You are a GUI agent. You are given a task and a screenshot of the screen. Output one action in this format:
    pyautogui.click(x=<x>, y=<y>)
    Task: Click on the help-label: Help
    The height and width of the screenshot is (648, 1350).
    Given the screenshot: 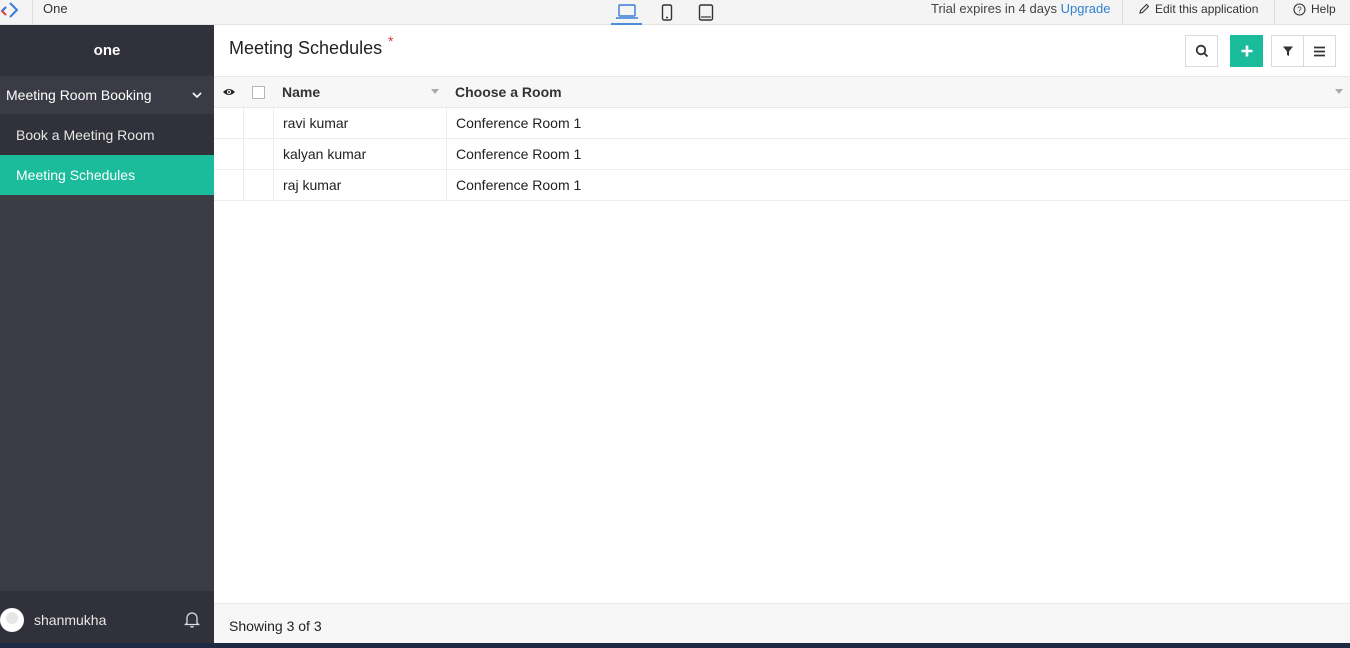 What is the action you would take?
    pyautogui.click(x=1323, y=9)
    